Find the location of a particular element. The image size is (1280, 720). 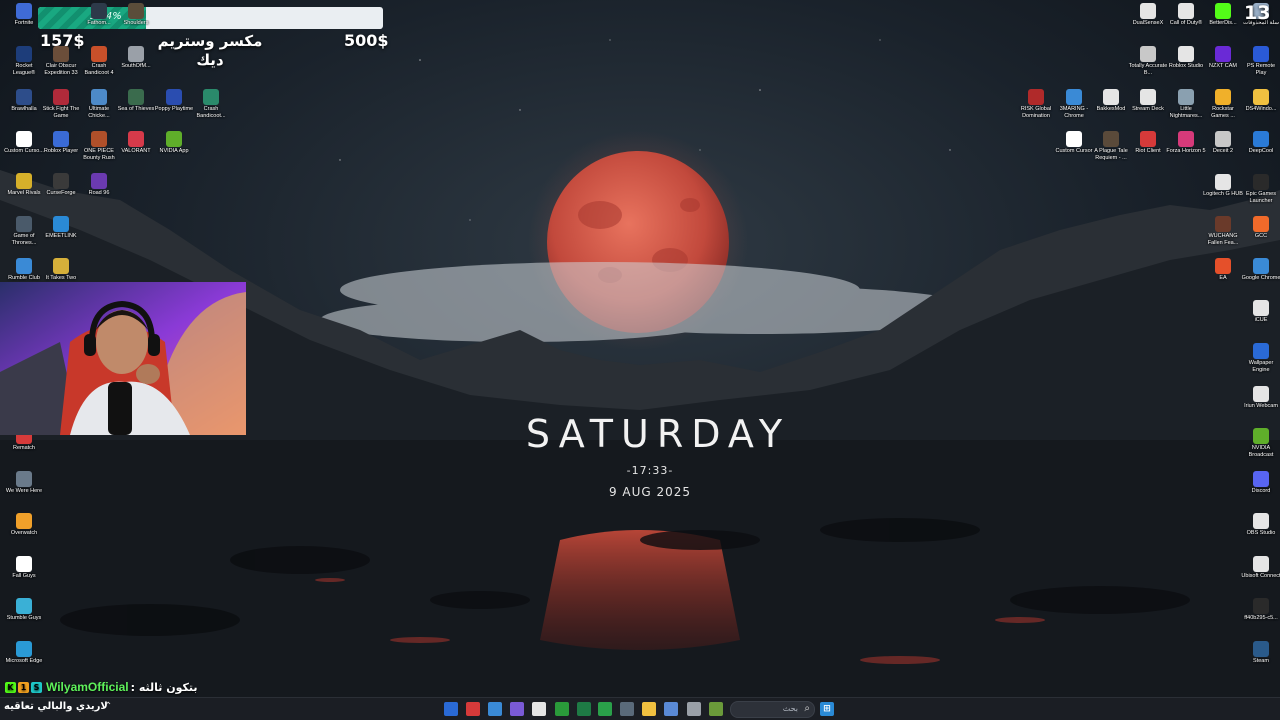

desktop-icon-left: ONE PIECE Bounty Rush is located at coordinates (99, 146).